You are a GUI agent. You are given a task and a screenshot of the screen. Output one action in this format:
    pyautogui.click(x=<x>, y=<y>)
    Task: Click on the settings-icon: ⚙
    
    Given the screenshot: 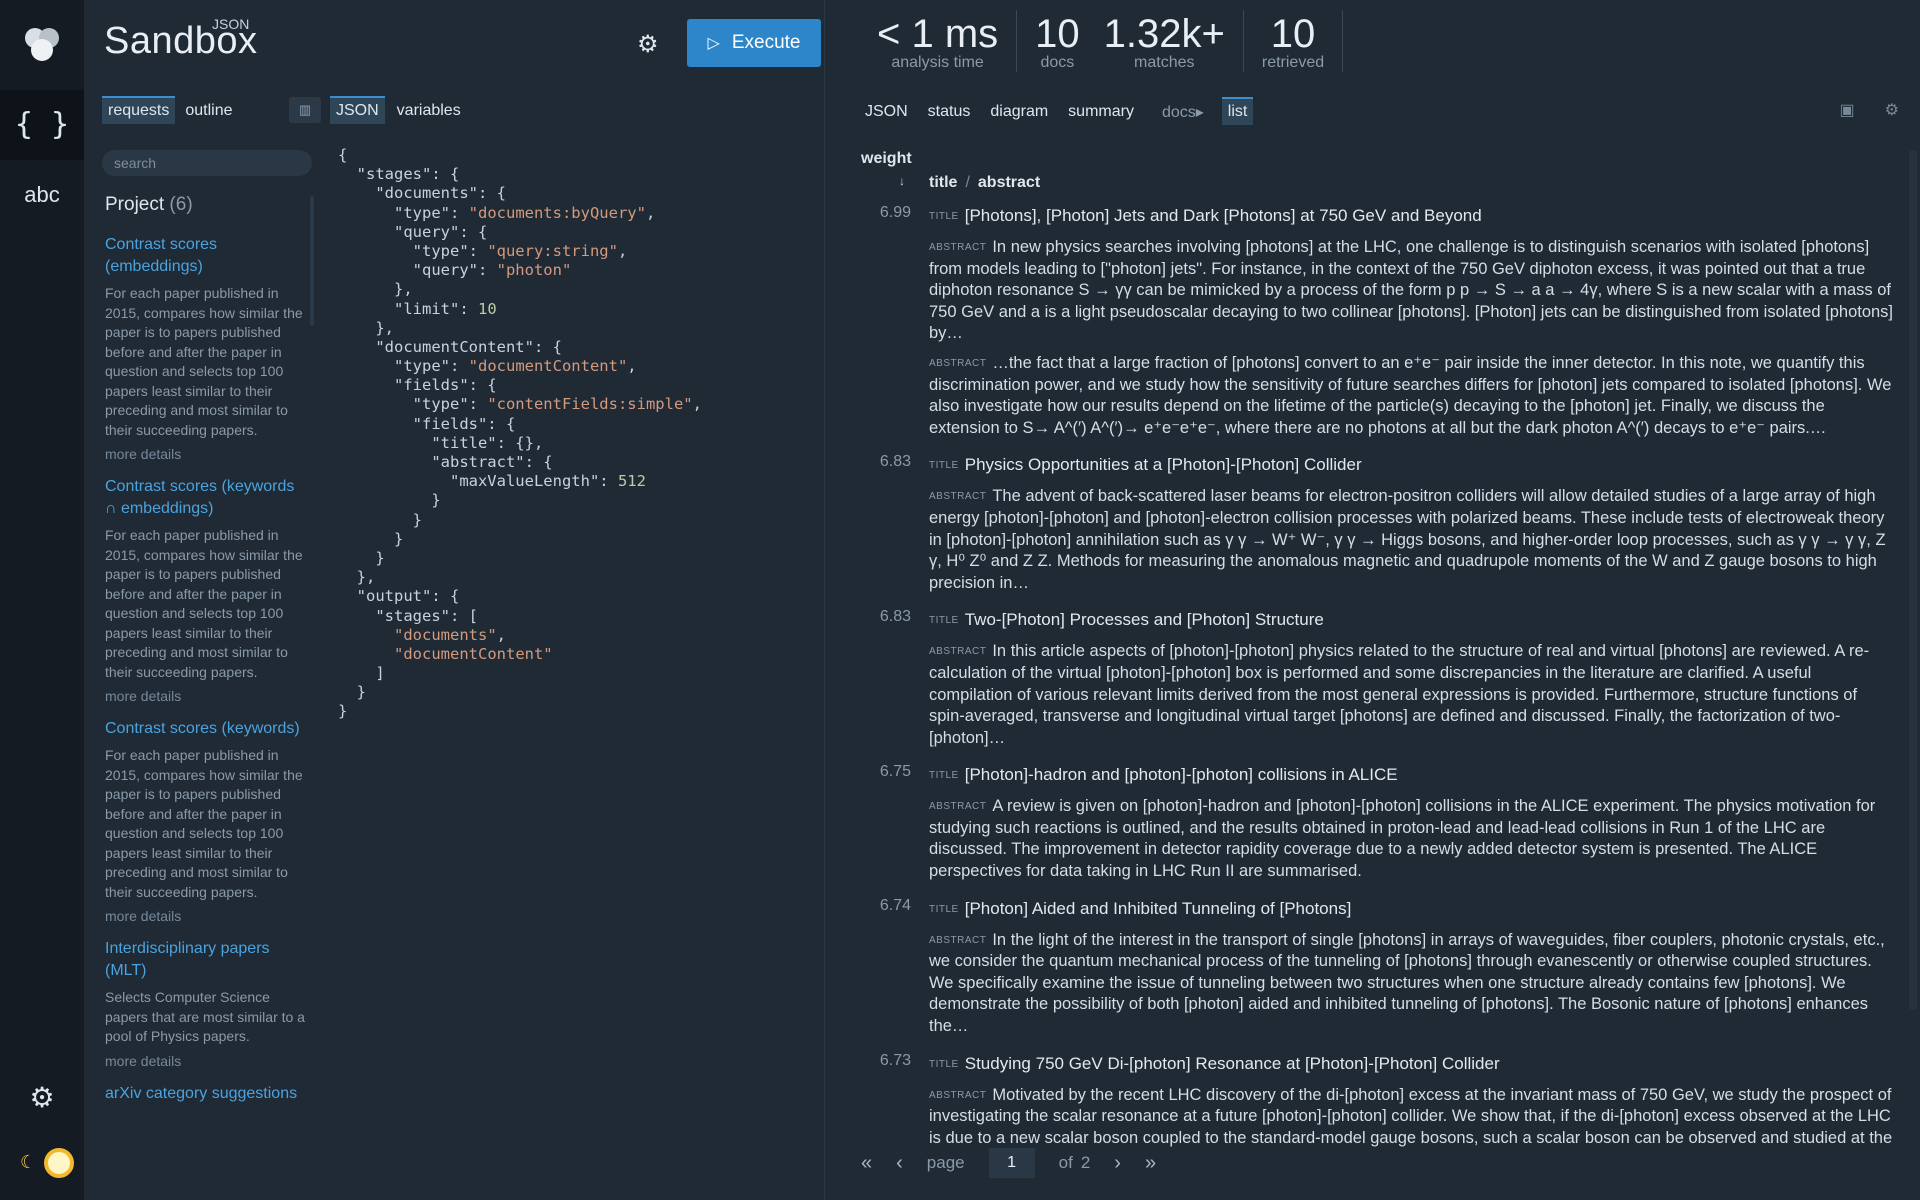 What is the action you would take?
    pyautogui.click(x=648, y=44)
    